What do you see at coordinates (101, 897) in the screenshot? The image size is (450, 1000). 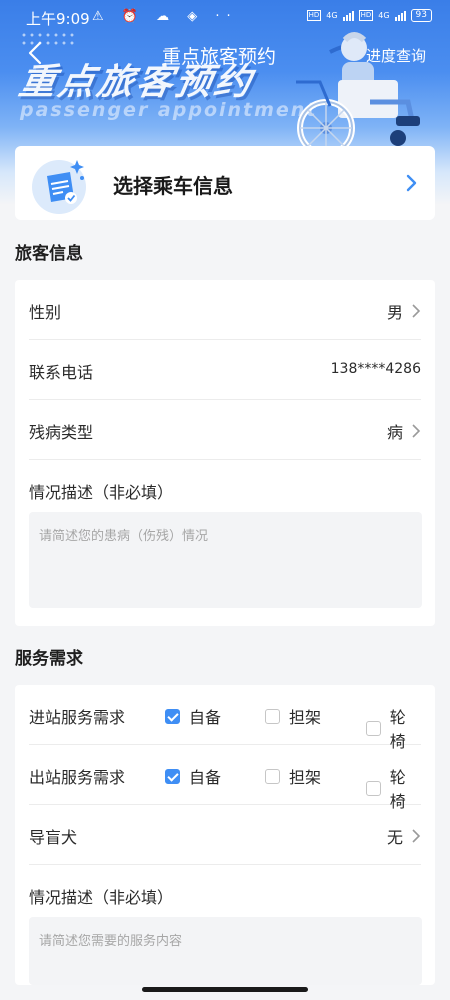 I see `service-desc-label: 情况描述（非必填）` at bounding box center [101, 897].